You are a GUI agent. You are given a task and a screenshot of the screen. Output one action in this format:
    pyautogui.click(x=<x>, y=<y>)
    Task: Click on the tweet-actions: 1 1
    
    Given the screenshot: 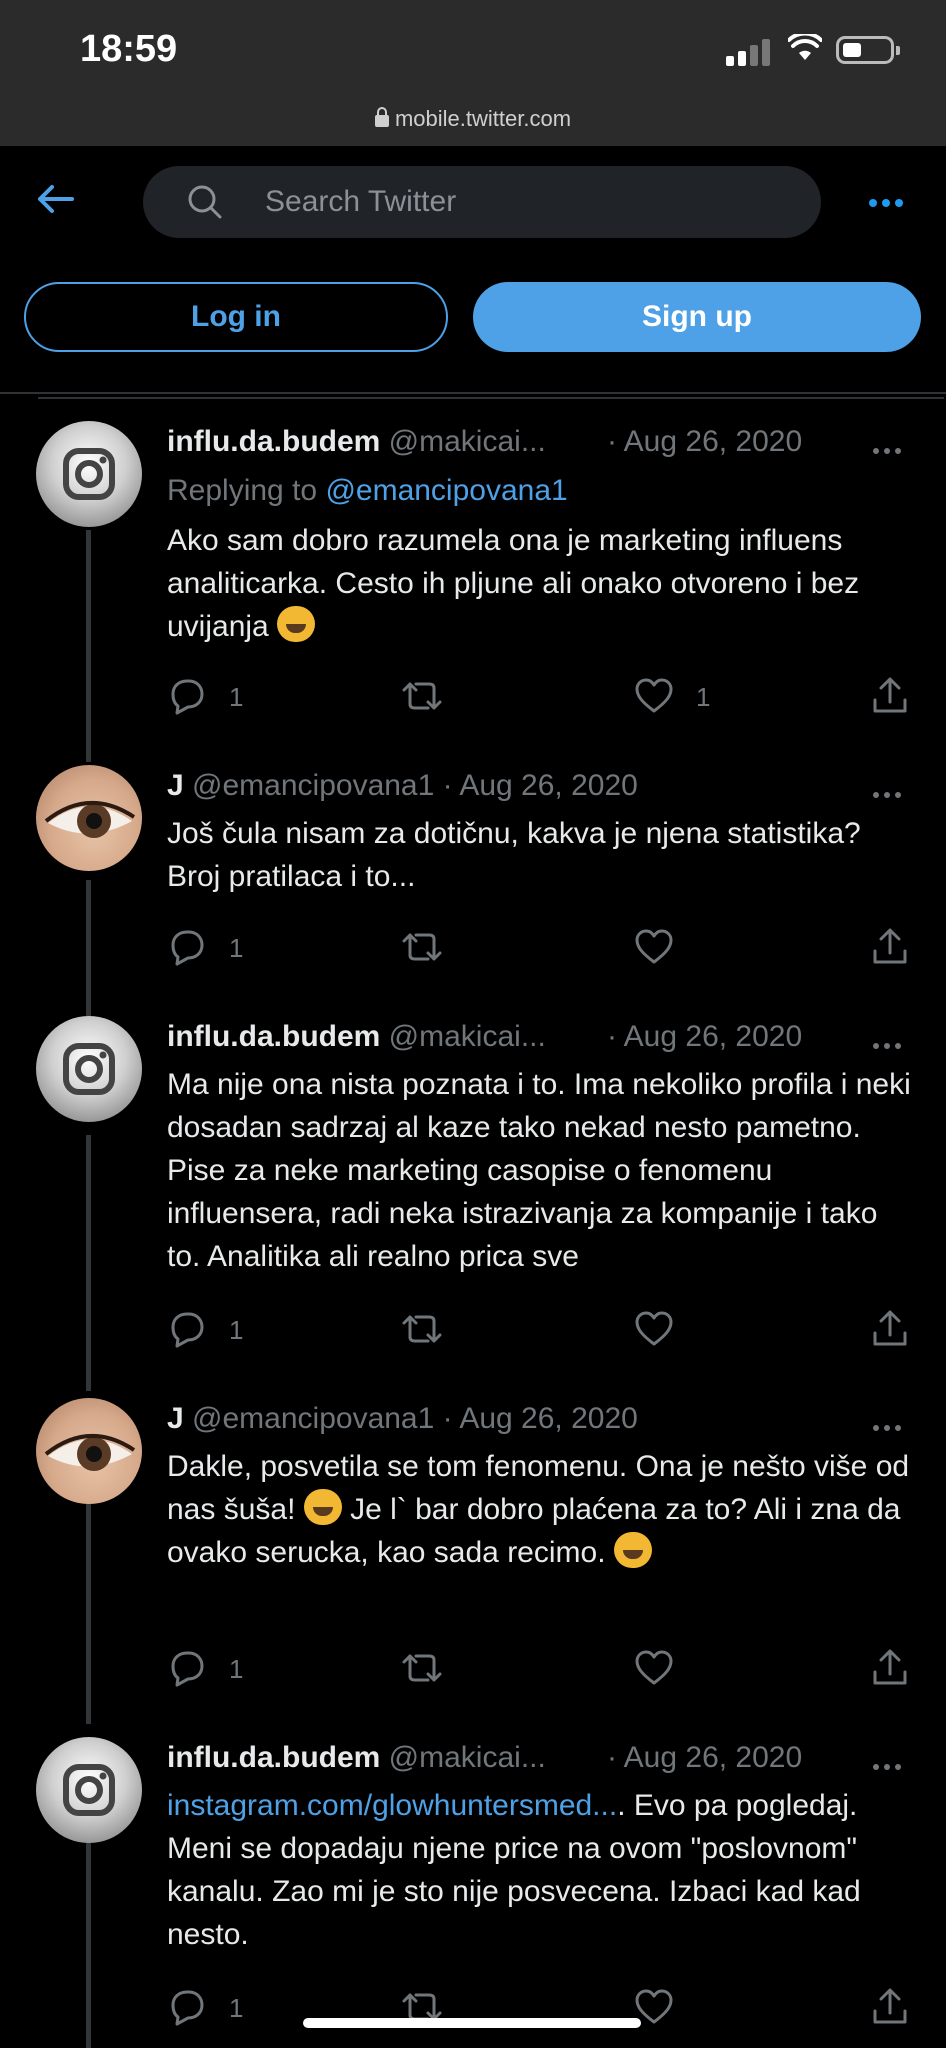 What is the action you would take?
    pyautogui.click(x=539, y=696)
    